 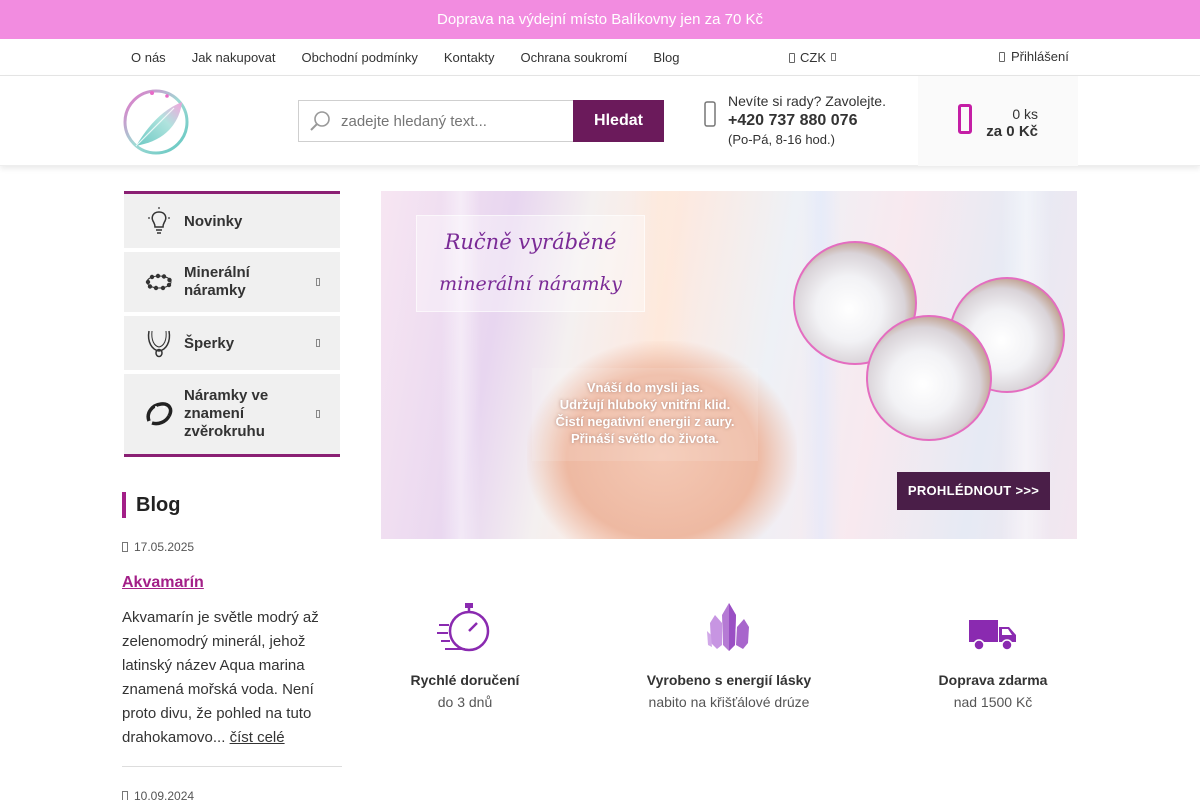 I want to click on cart-icon, so click(x=965, y=119).